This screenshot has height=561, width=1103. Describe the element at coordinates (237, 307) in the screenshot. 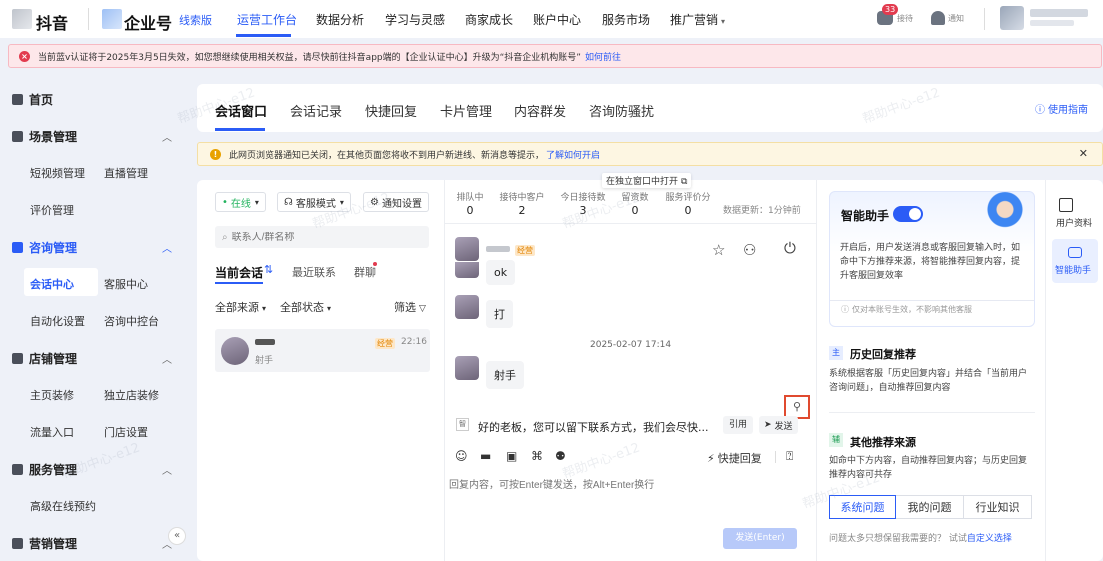

I see `source-filter-label: 全部来源` at that location.